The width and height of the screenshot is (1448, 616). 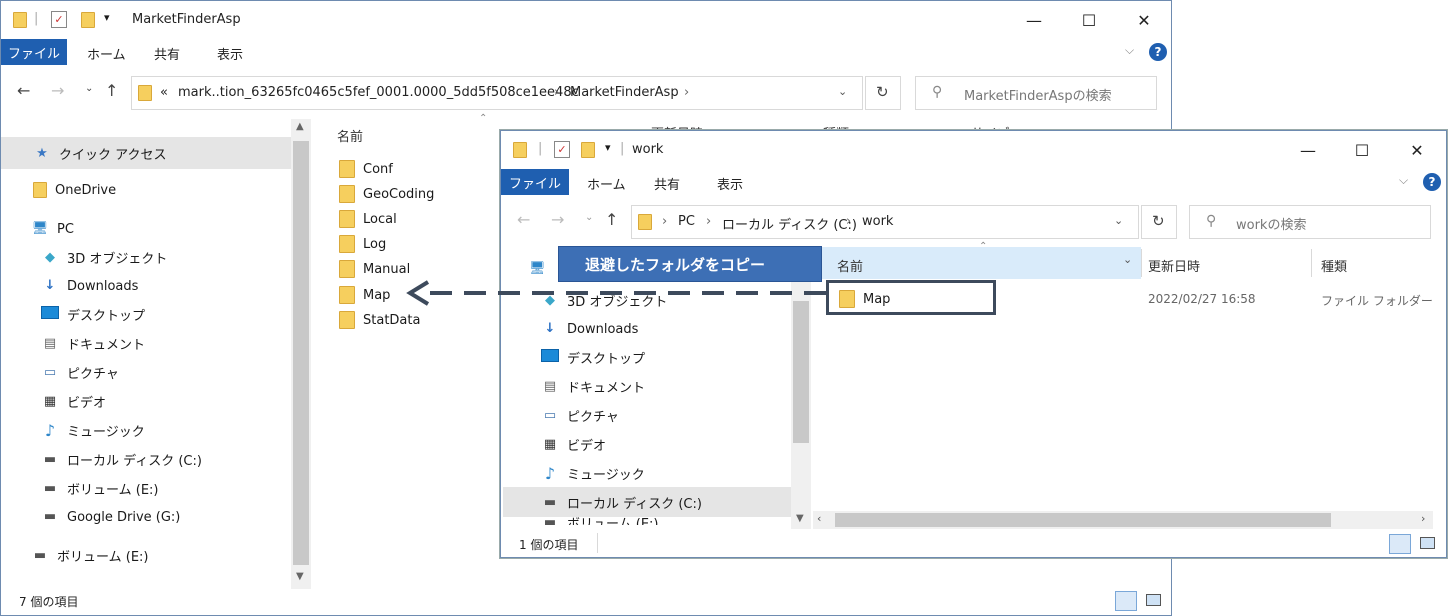 What do you see at coordinates (911, 297) in the screenshot?
I see `highlight-box` at bounding box center [911, 297].